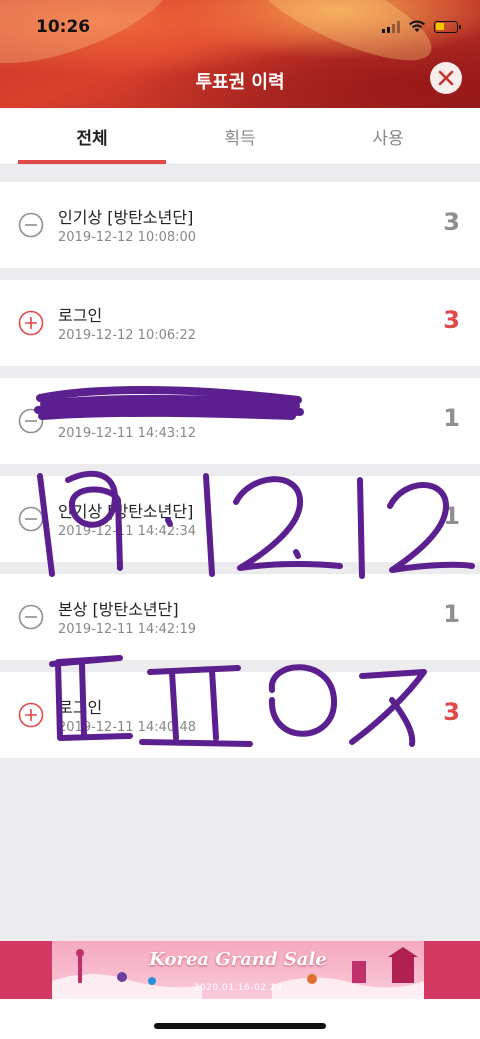  I want to click on signal-icon, so click(391, 26).